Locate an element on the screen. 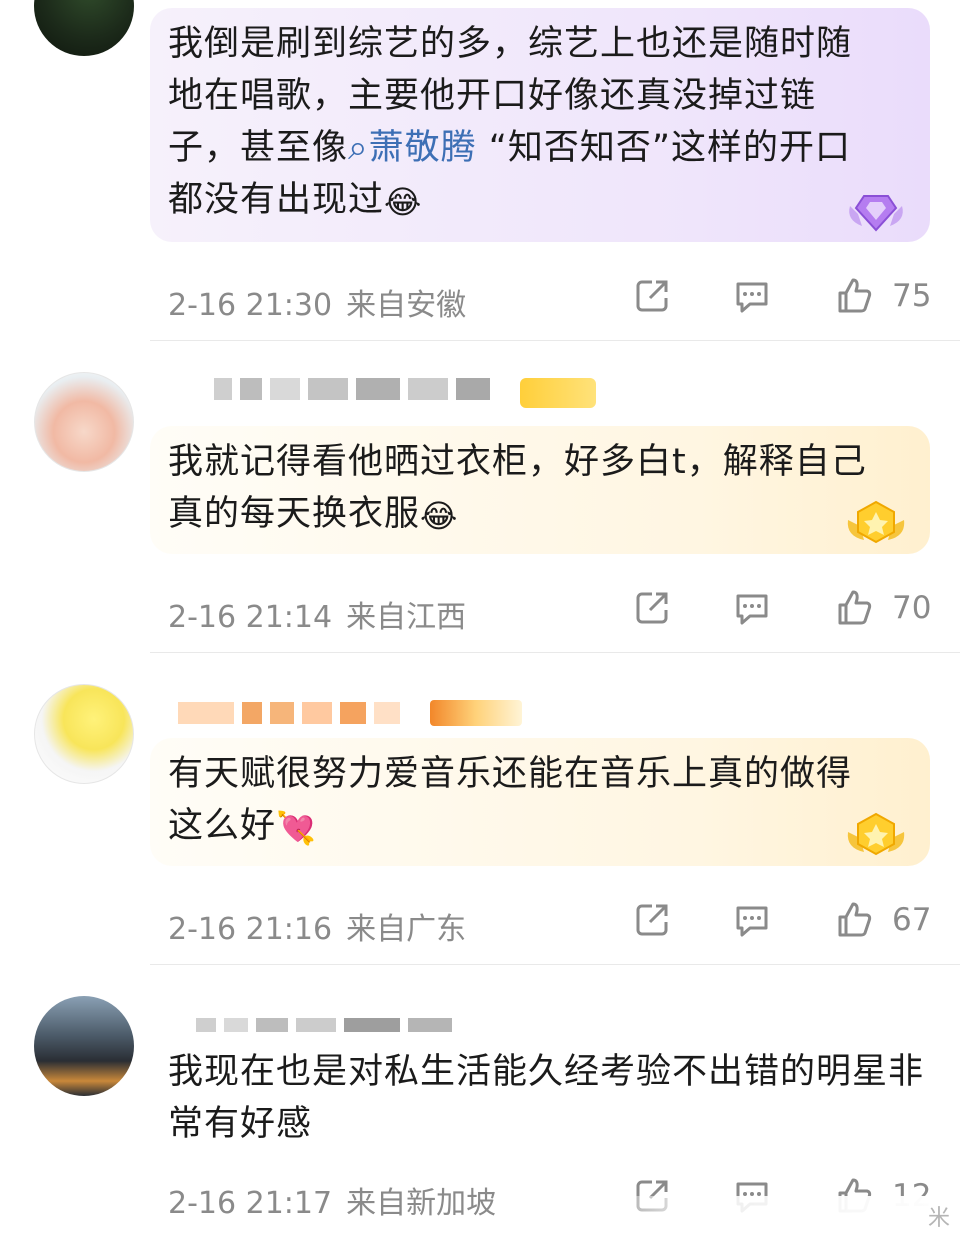 This screenshot has width=960, height=1236. watermark-text: 米 is located at coordinates (939, 1218).